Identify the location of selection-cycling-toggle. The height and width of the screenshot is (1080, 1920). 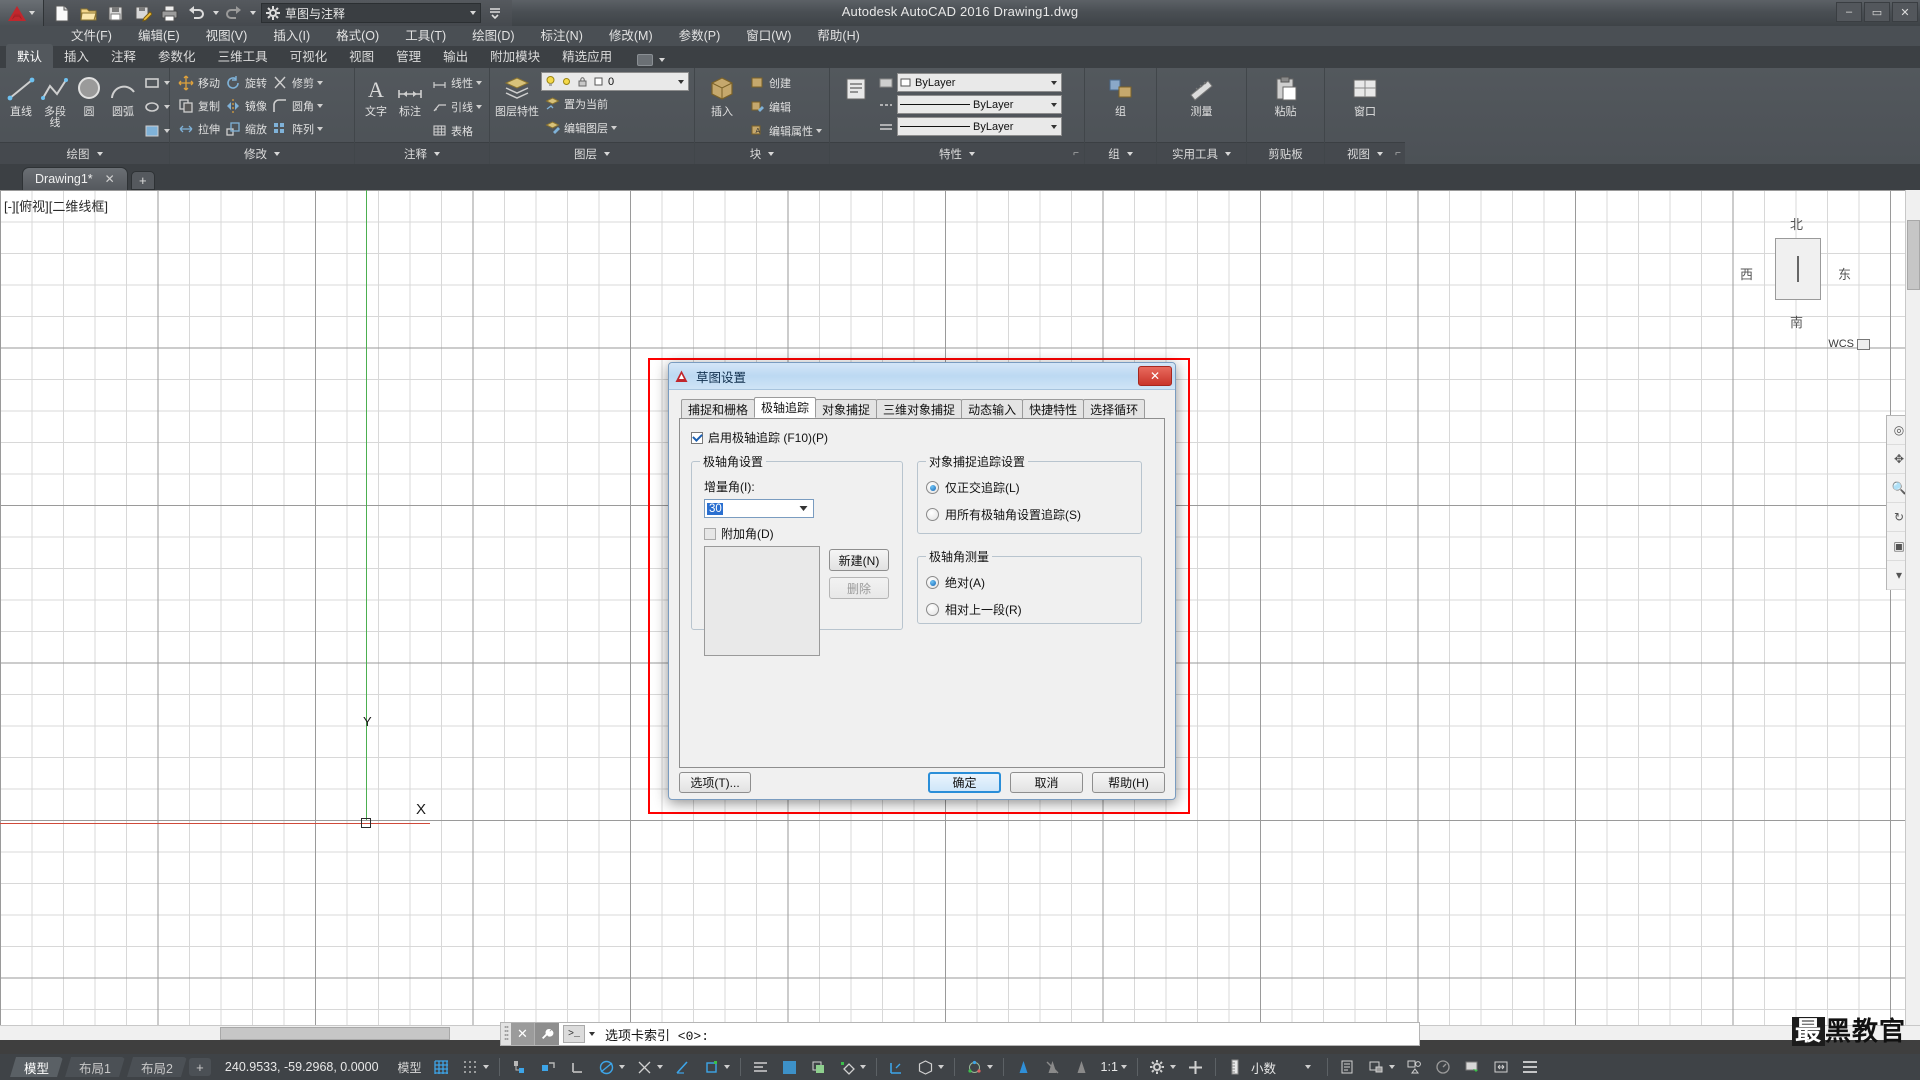
(852, 1067).